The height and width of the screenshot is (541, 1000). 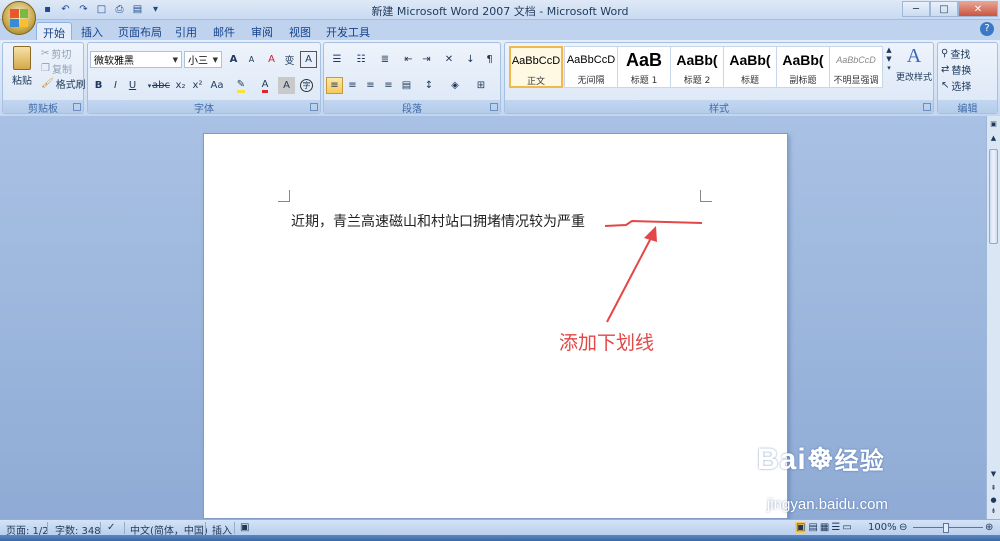 I want to click on draft-icon: ▭, so click(x=846, y=527).